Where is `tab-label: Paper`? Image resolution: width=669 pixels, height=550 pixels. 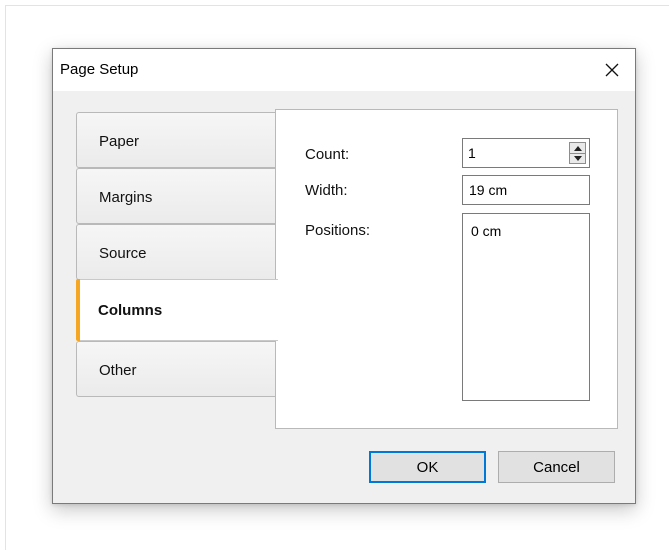
tab-label: Paper is located at coordinates (119, 141).